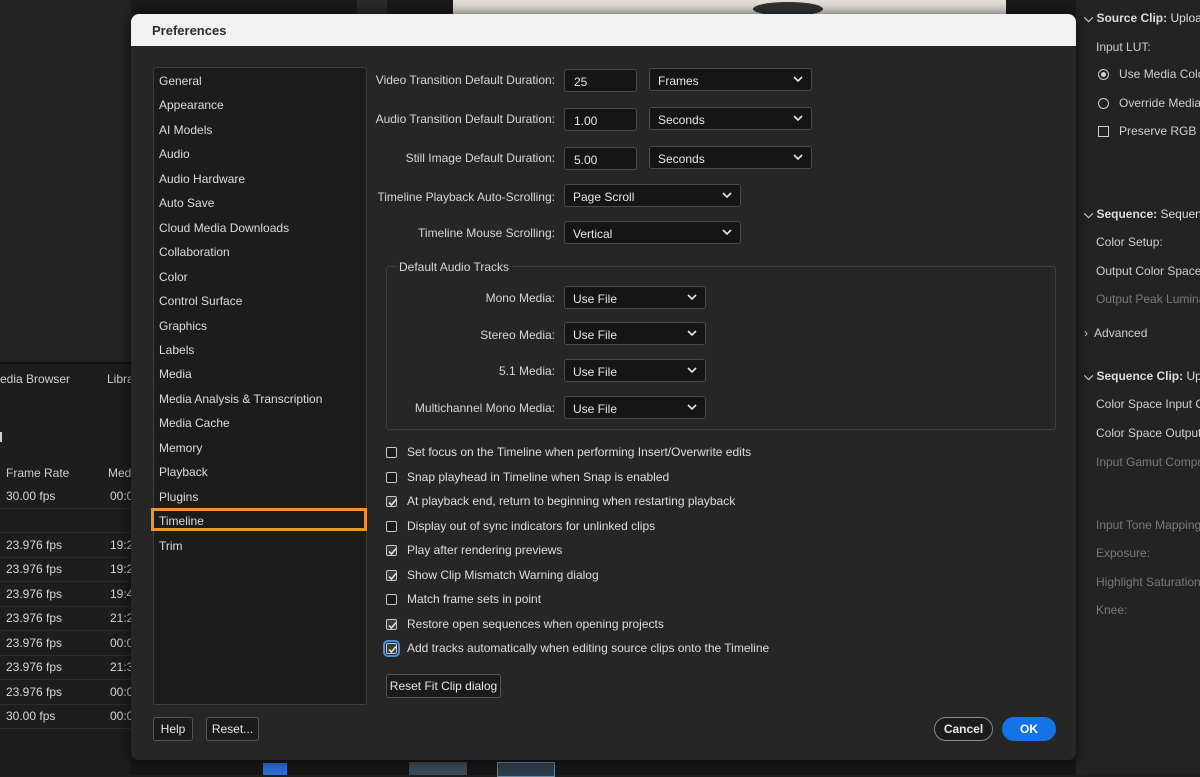 This screenshot has width=1200, height=777. I want to click on nav-item-collaboration: Collaboration, so click(194, 252).